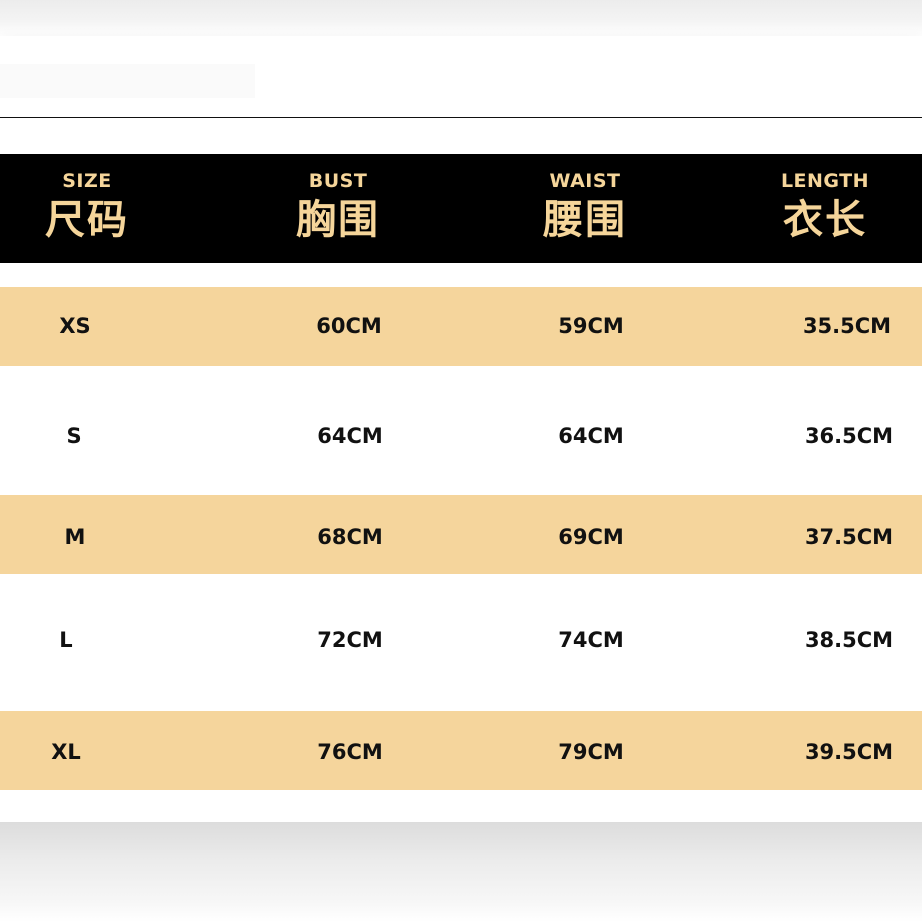 The height and width of the screenshot is (922, 922). What do you see at coordinates (127, 81) in the screenshot?
I see `faint-band` at bounding box center [127, 81].